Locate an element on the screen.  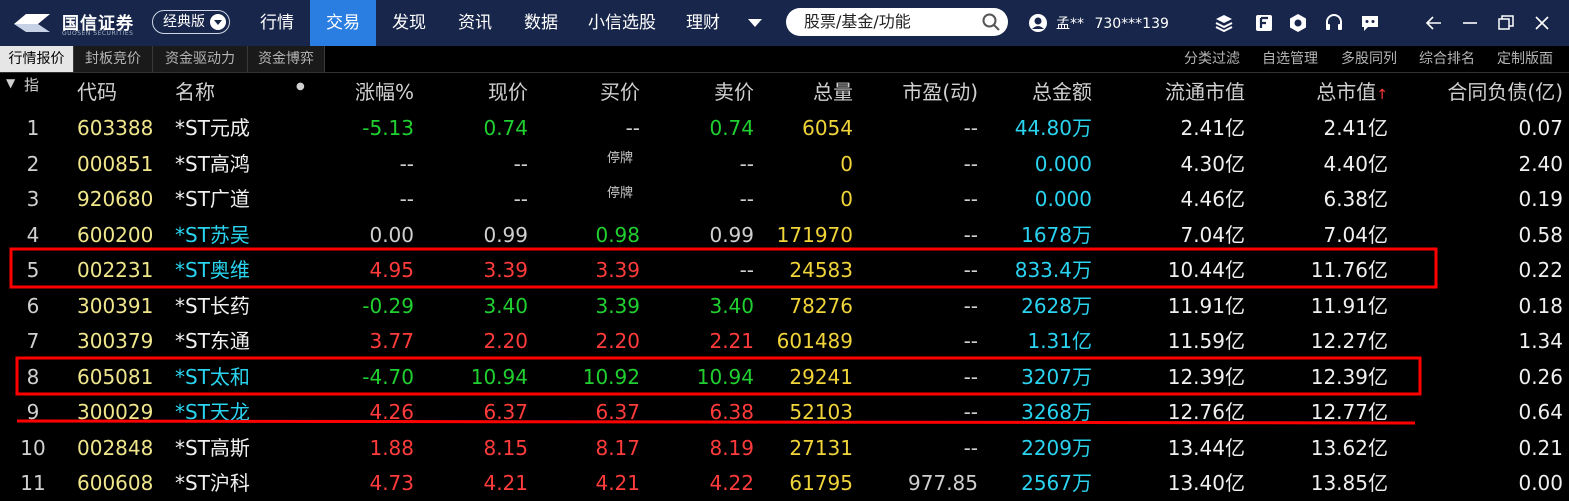
cell-float-cap: 10.44亿 is located at coordinates (1206, 270).